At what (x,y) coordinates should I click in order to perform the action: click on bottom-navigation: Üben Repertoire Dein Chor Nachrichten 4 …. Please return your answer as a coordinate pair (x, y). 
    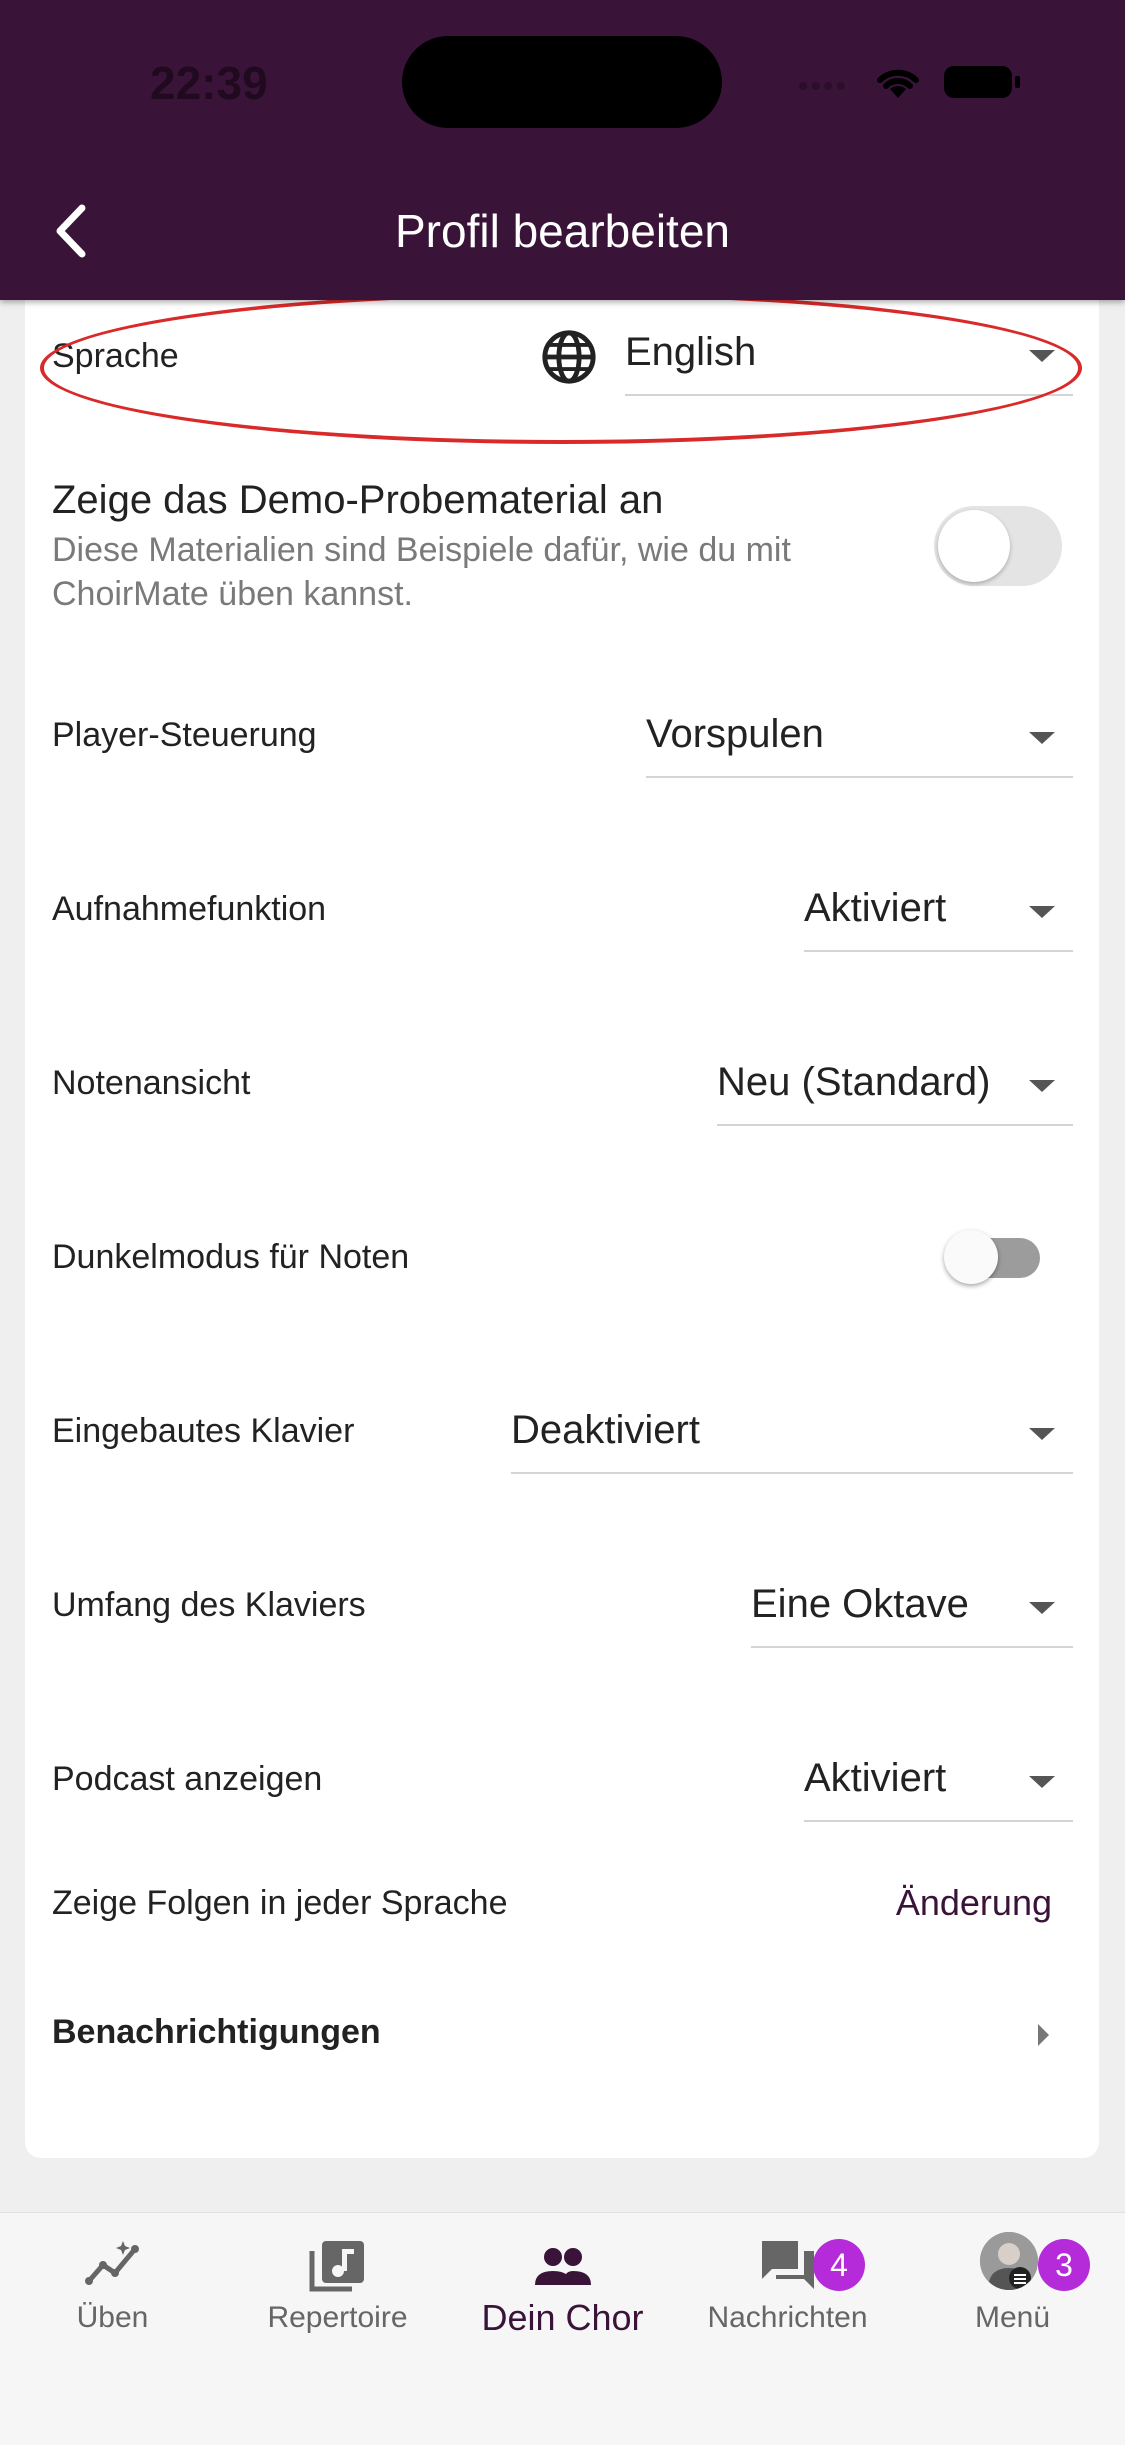
    Looking at the image, I should click on (562, 2328).